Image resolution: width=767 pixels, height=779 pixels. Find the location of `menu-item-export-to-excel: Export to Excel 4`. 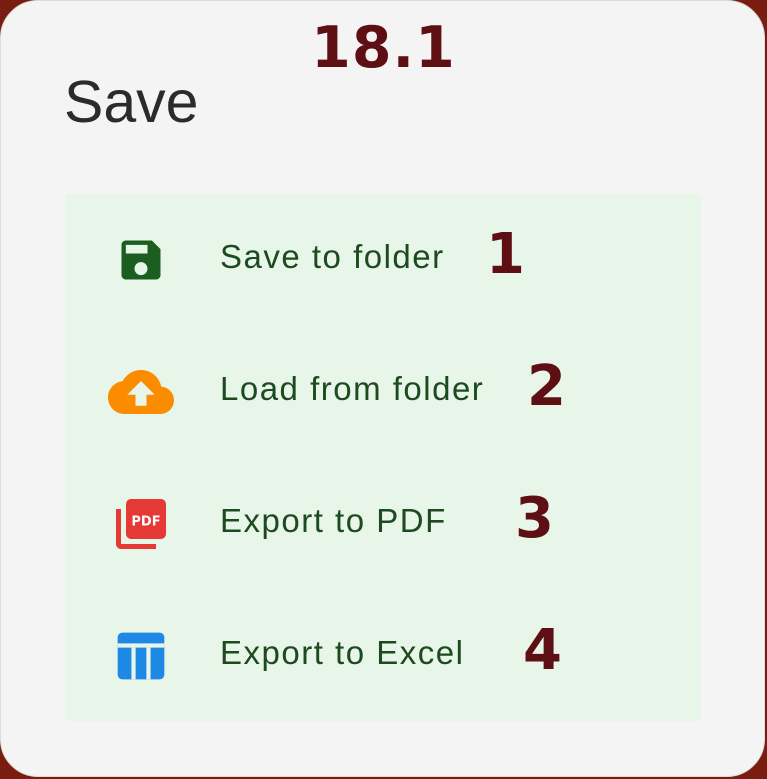

menu-item-export-to-excel: Export to Excel 4 is located at coordinates (383, 656).